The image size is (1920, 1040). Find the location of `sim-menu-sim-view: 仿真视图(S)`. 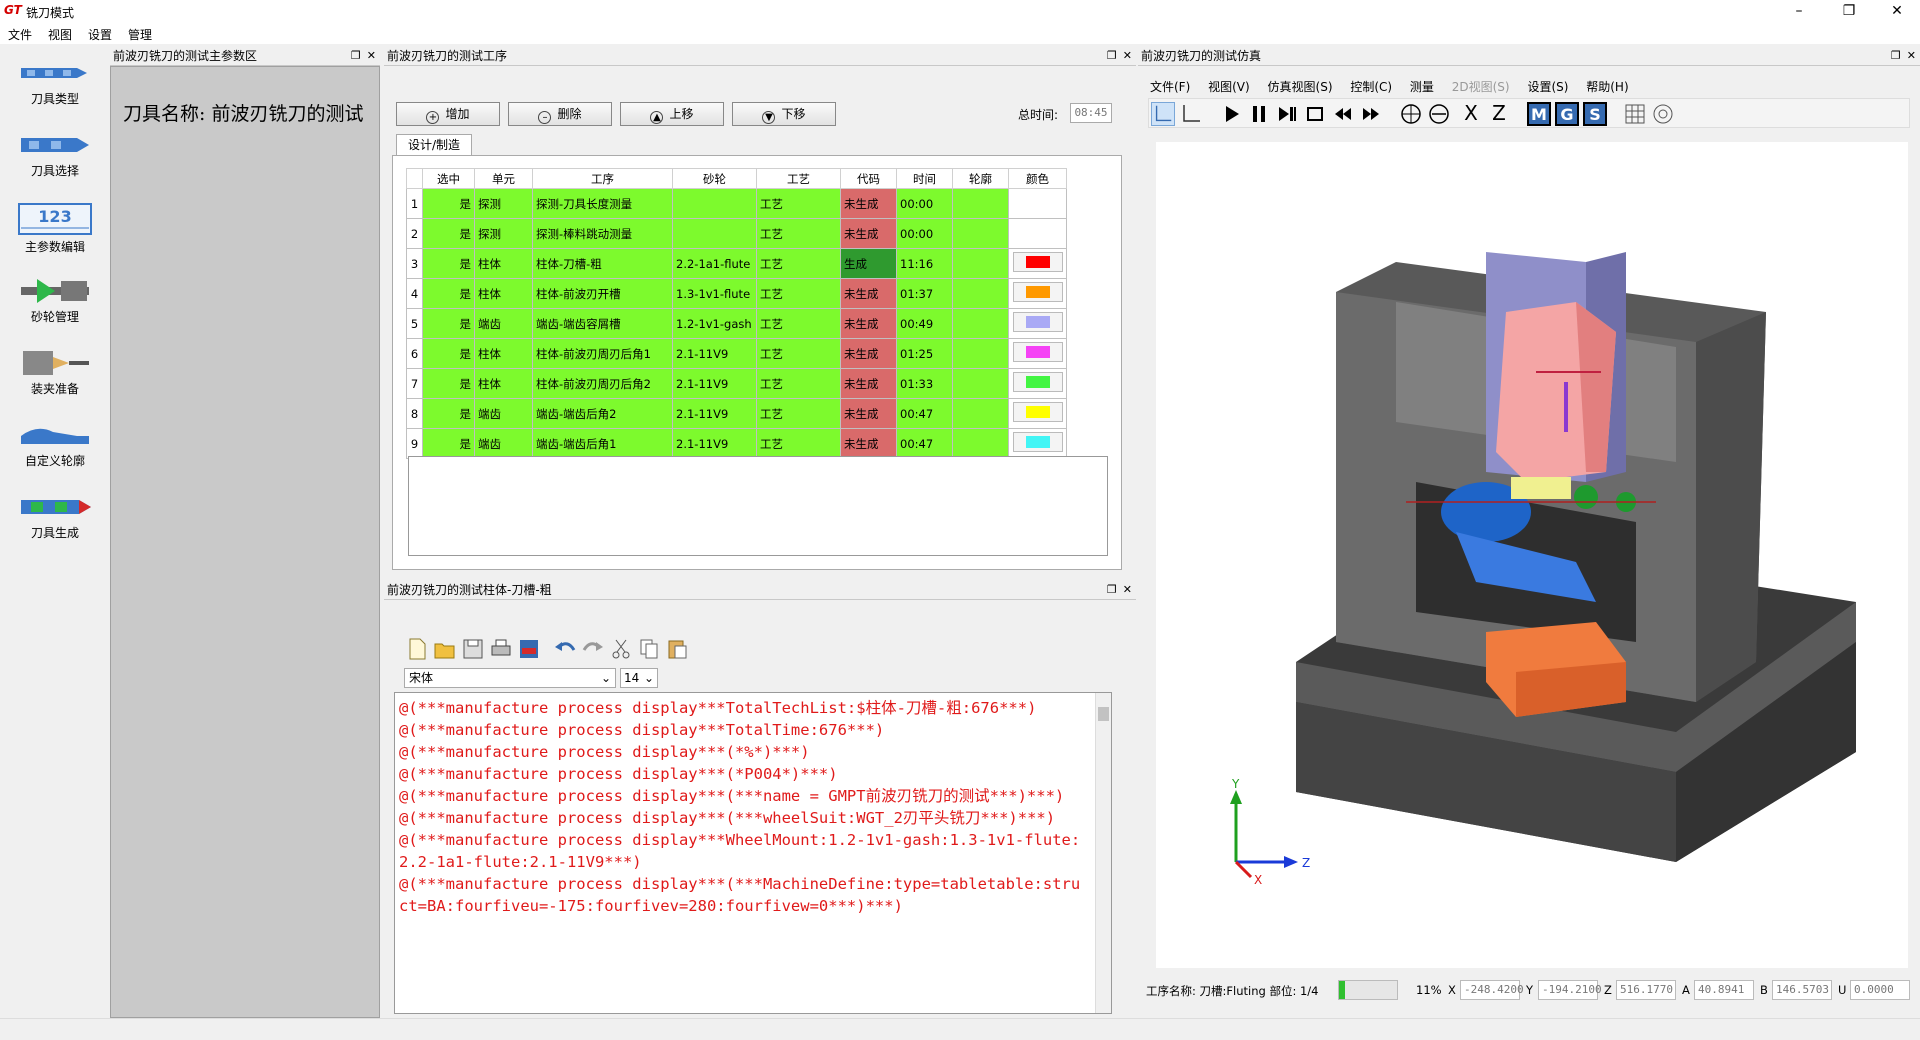

sim-menu-sim-view: 仿真视图(S) is located at coordinates (1300, 87).